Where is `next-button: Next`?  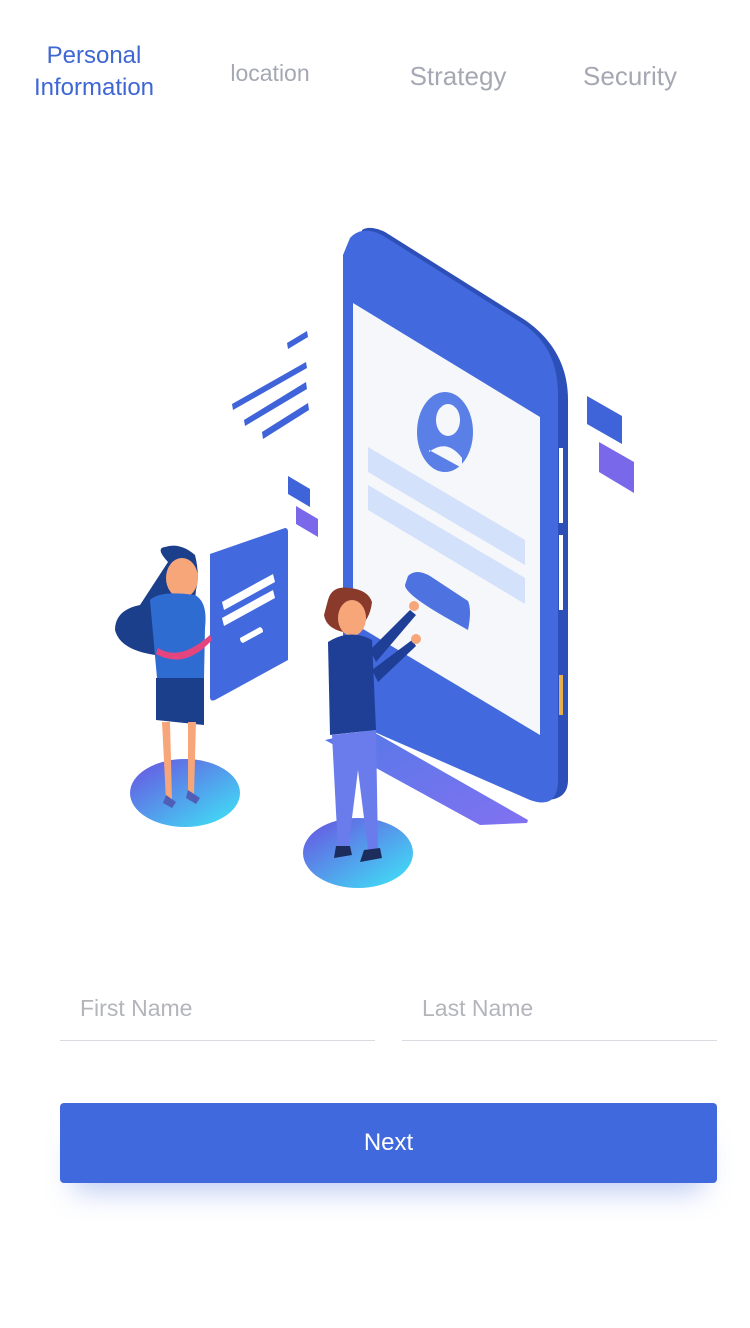
next-button: Next is located at coordinates (388, 1143).